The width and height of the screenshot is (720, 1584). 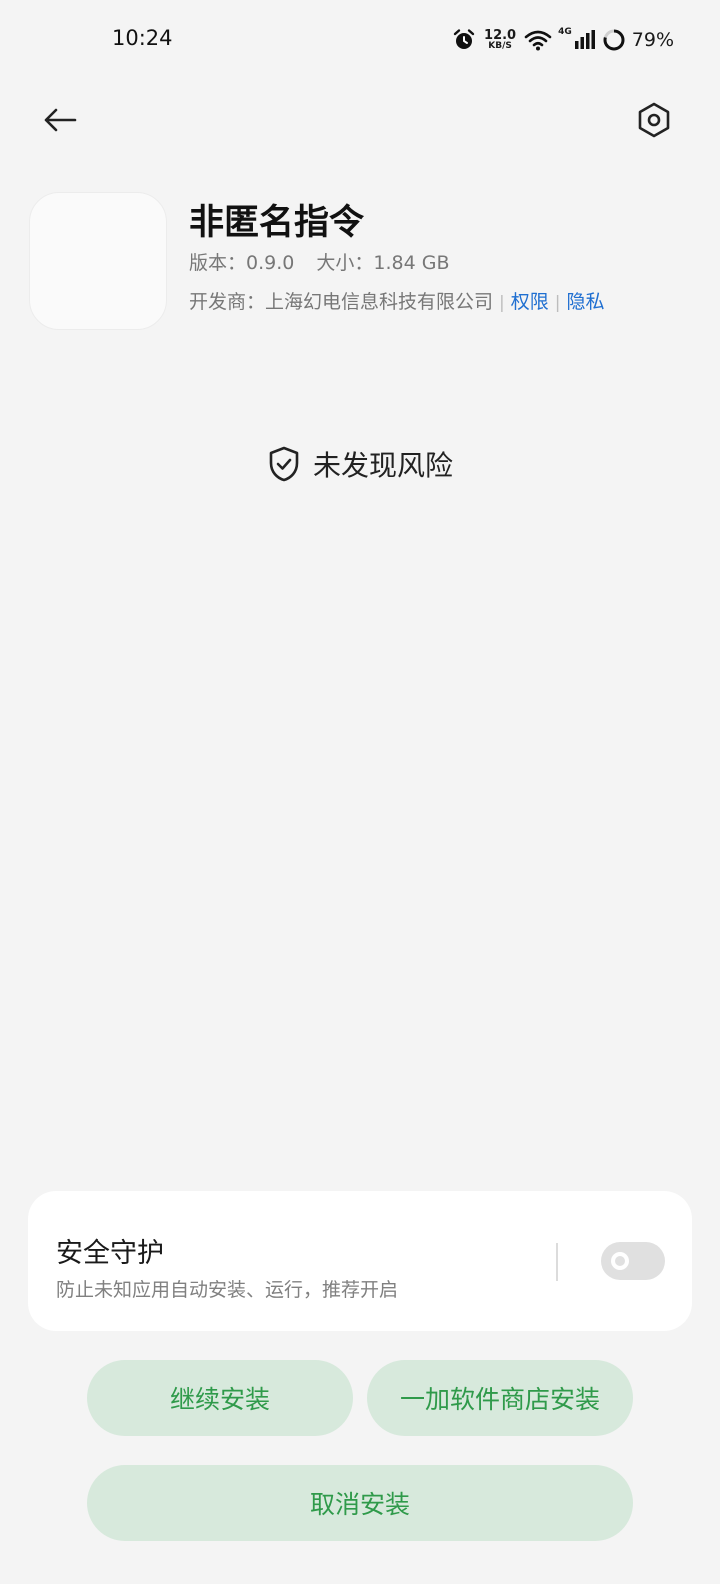 What do you see at coordinates (620, 1261) in the screenshot?
I see `toggle-knob` at bounding box center [620, 1261].